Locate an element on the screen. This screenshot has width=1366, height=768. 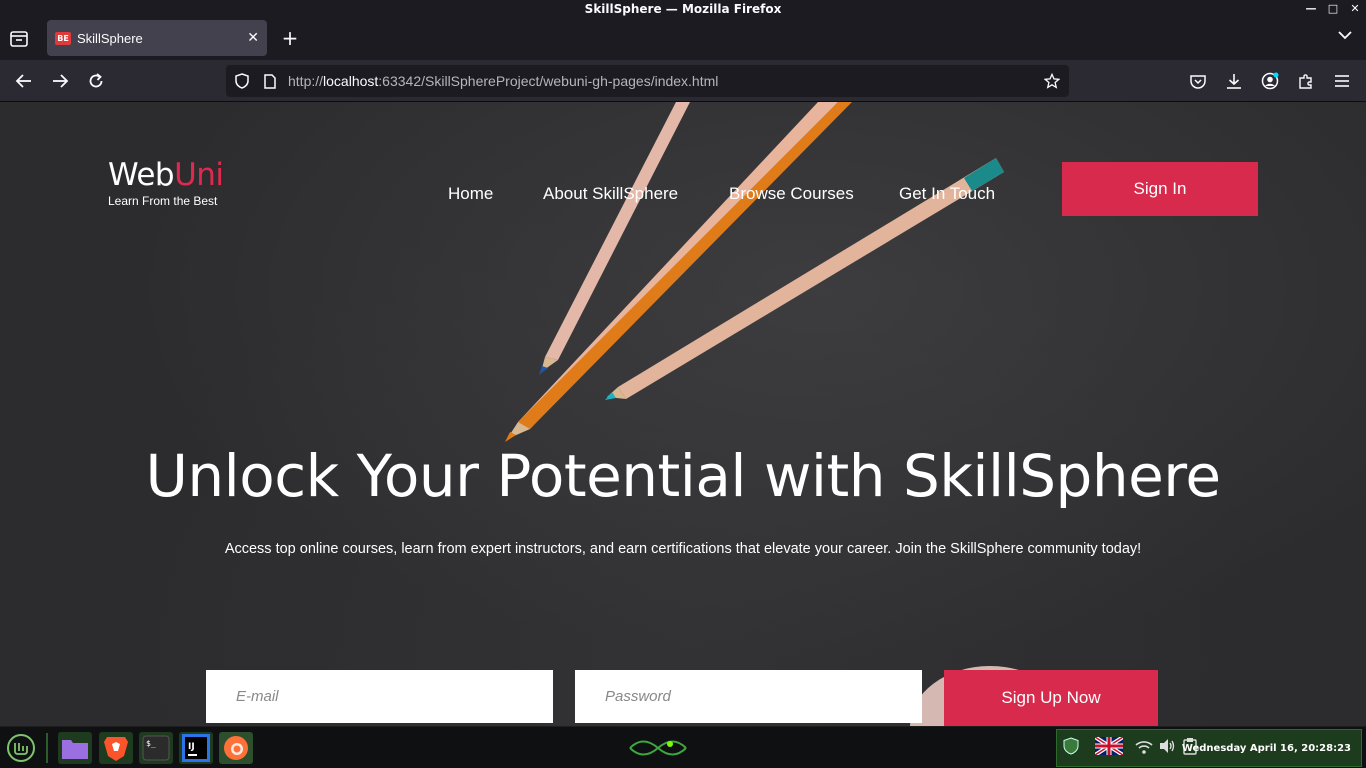
sign-up-button: Sign Up Now is located at coordinates (1051, 698).